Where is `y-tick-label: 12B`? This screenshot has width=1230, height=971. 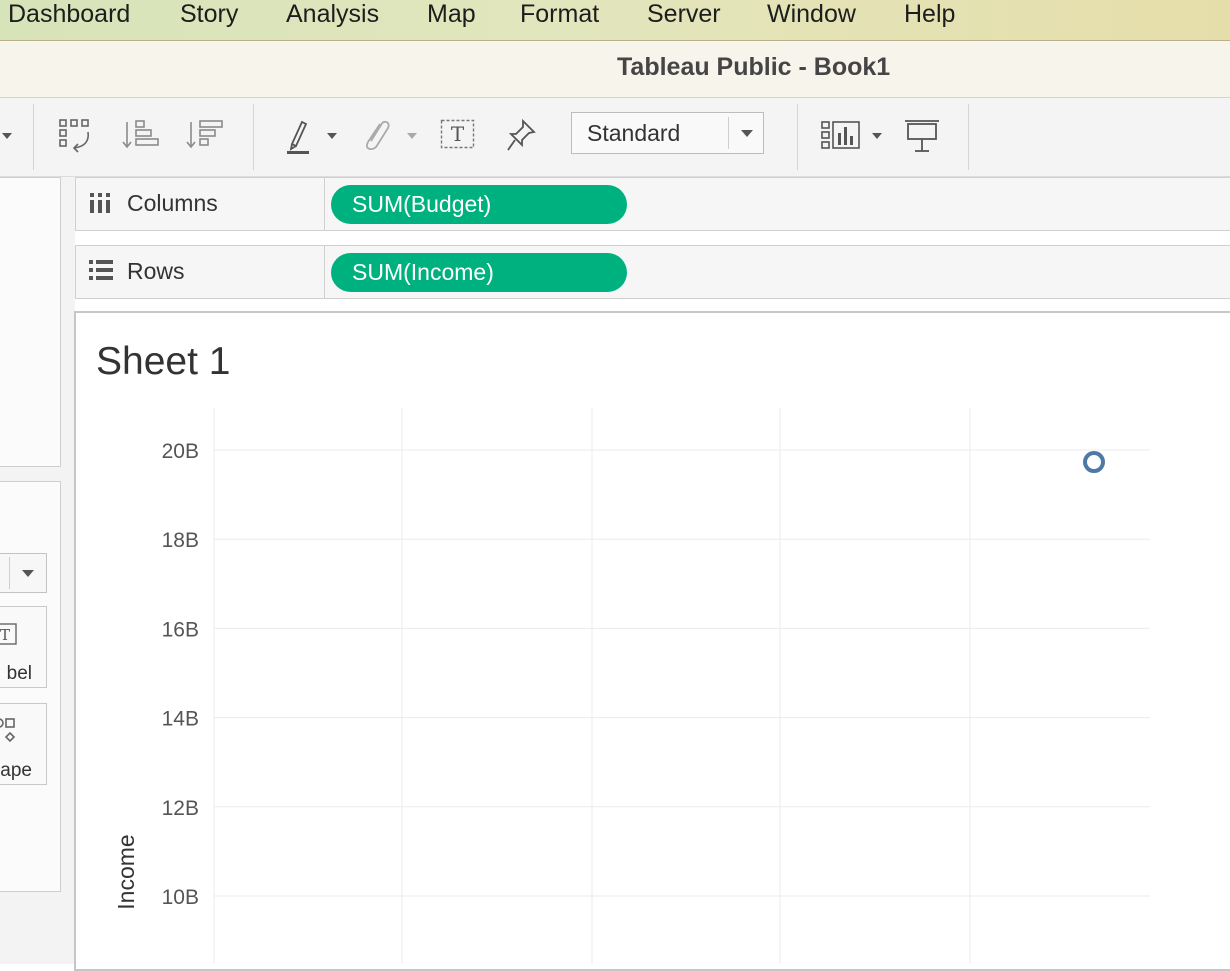
y-tick-label: 12B is located at coordinates (180, 808).